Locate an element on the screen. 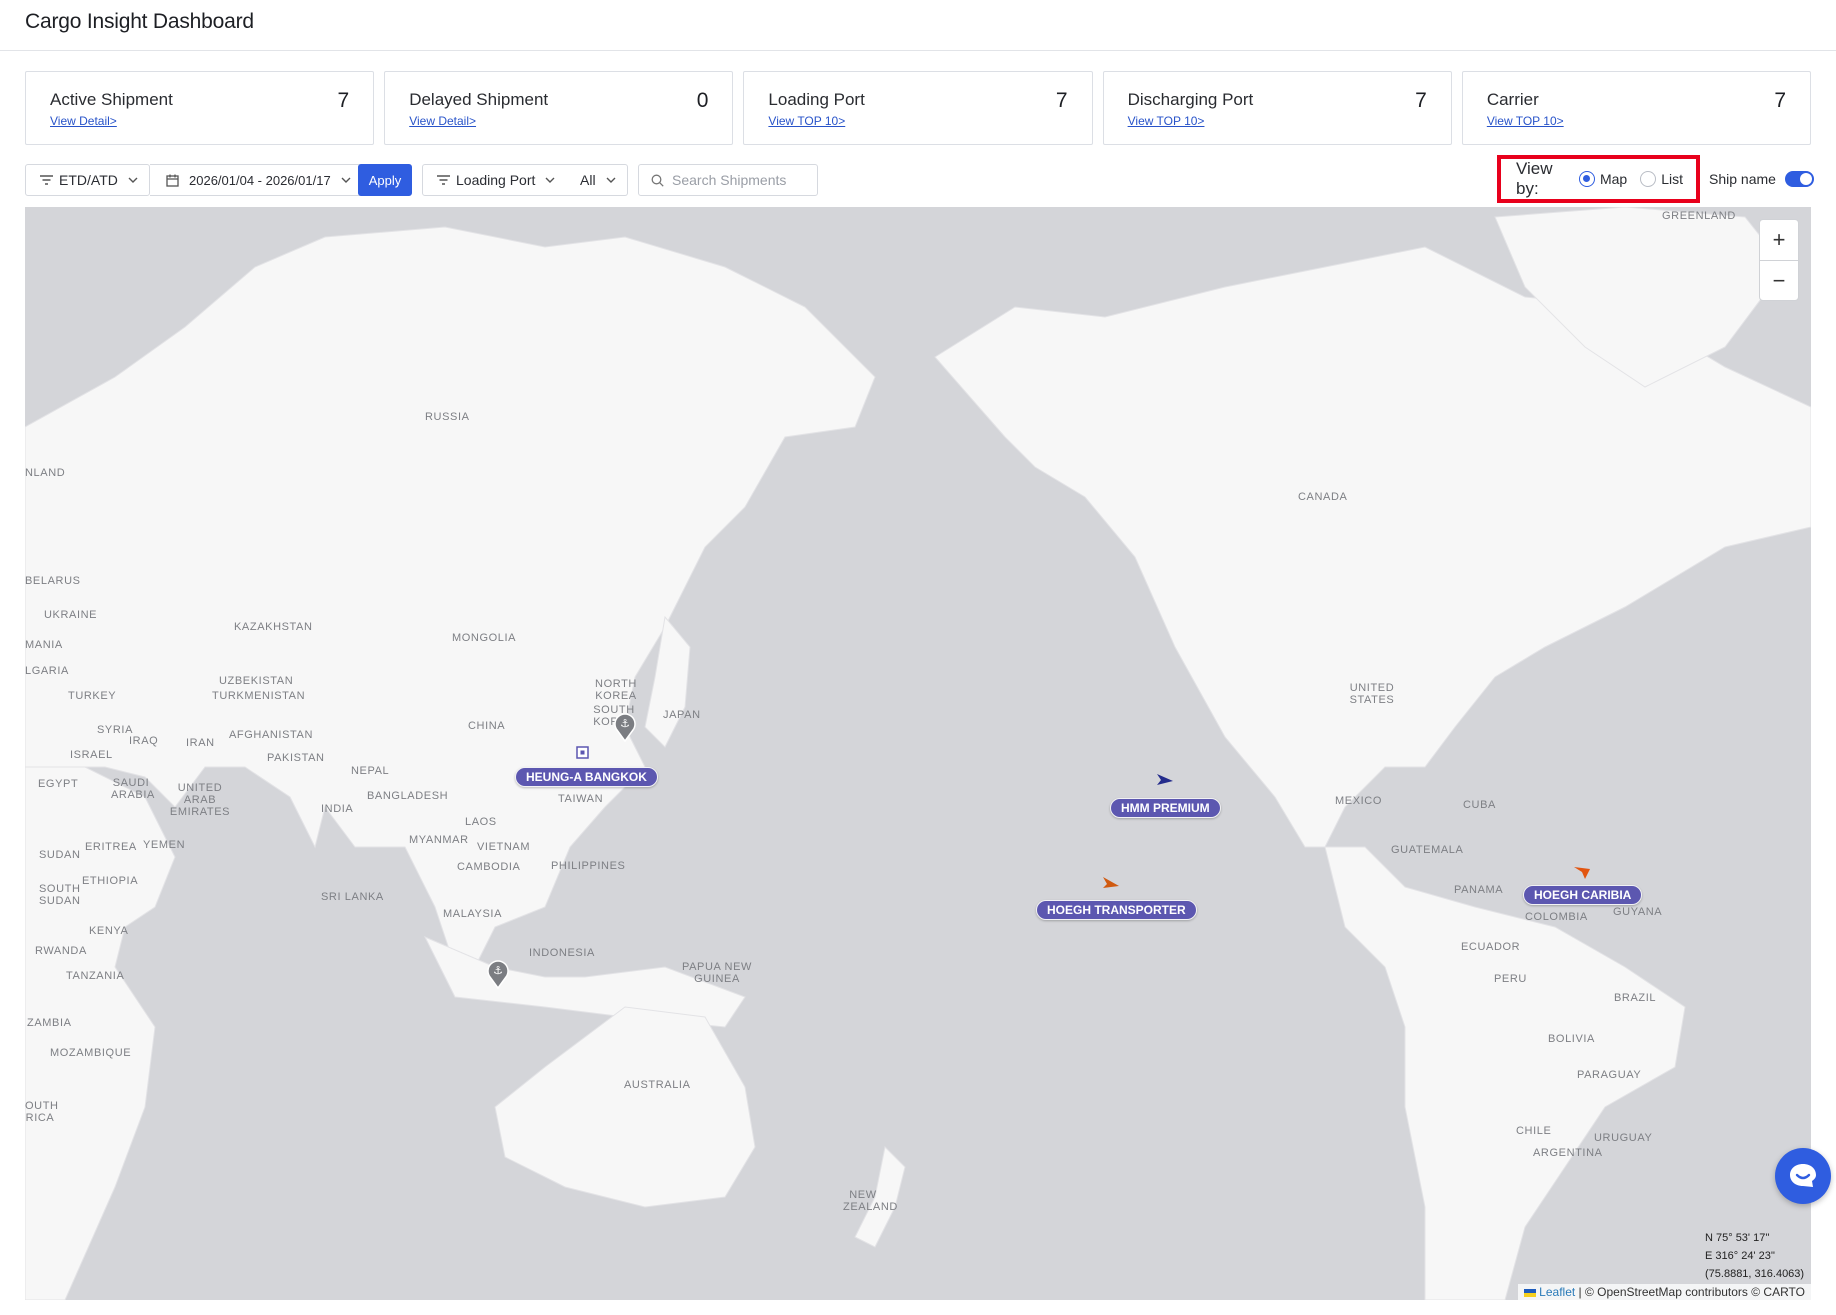 This screenshot has height=1315, width=1836. map-label: CUBA is located at coordinates (1479, 805).